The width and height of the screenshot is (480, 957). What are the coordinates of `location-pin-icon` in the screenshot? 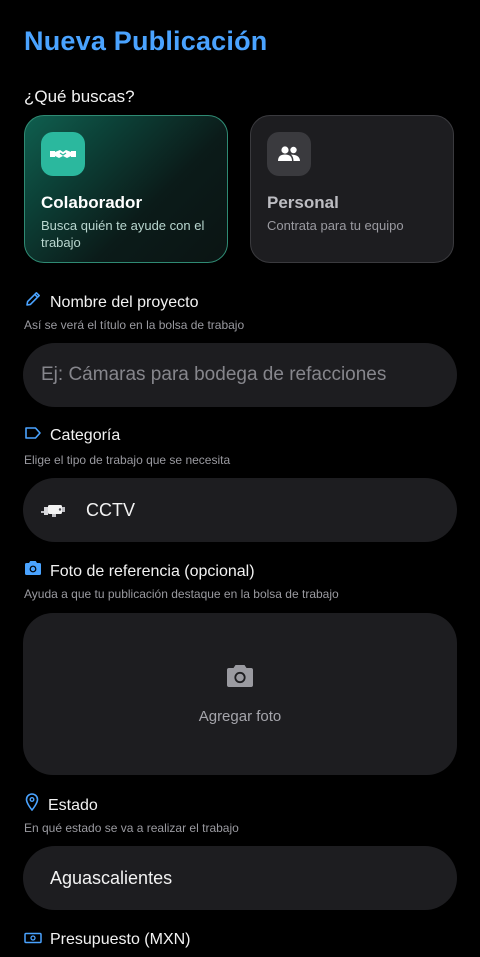 It's located at (32, 805).